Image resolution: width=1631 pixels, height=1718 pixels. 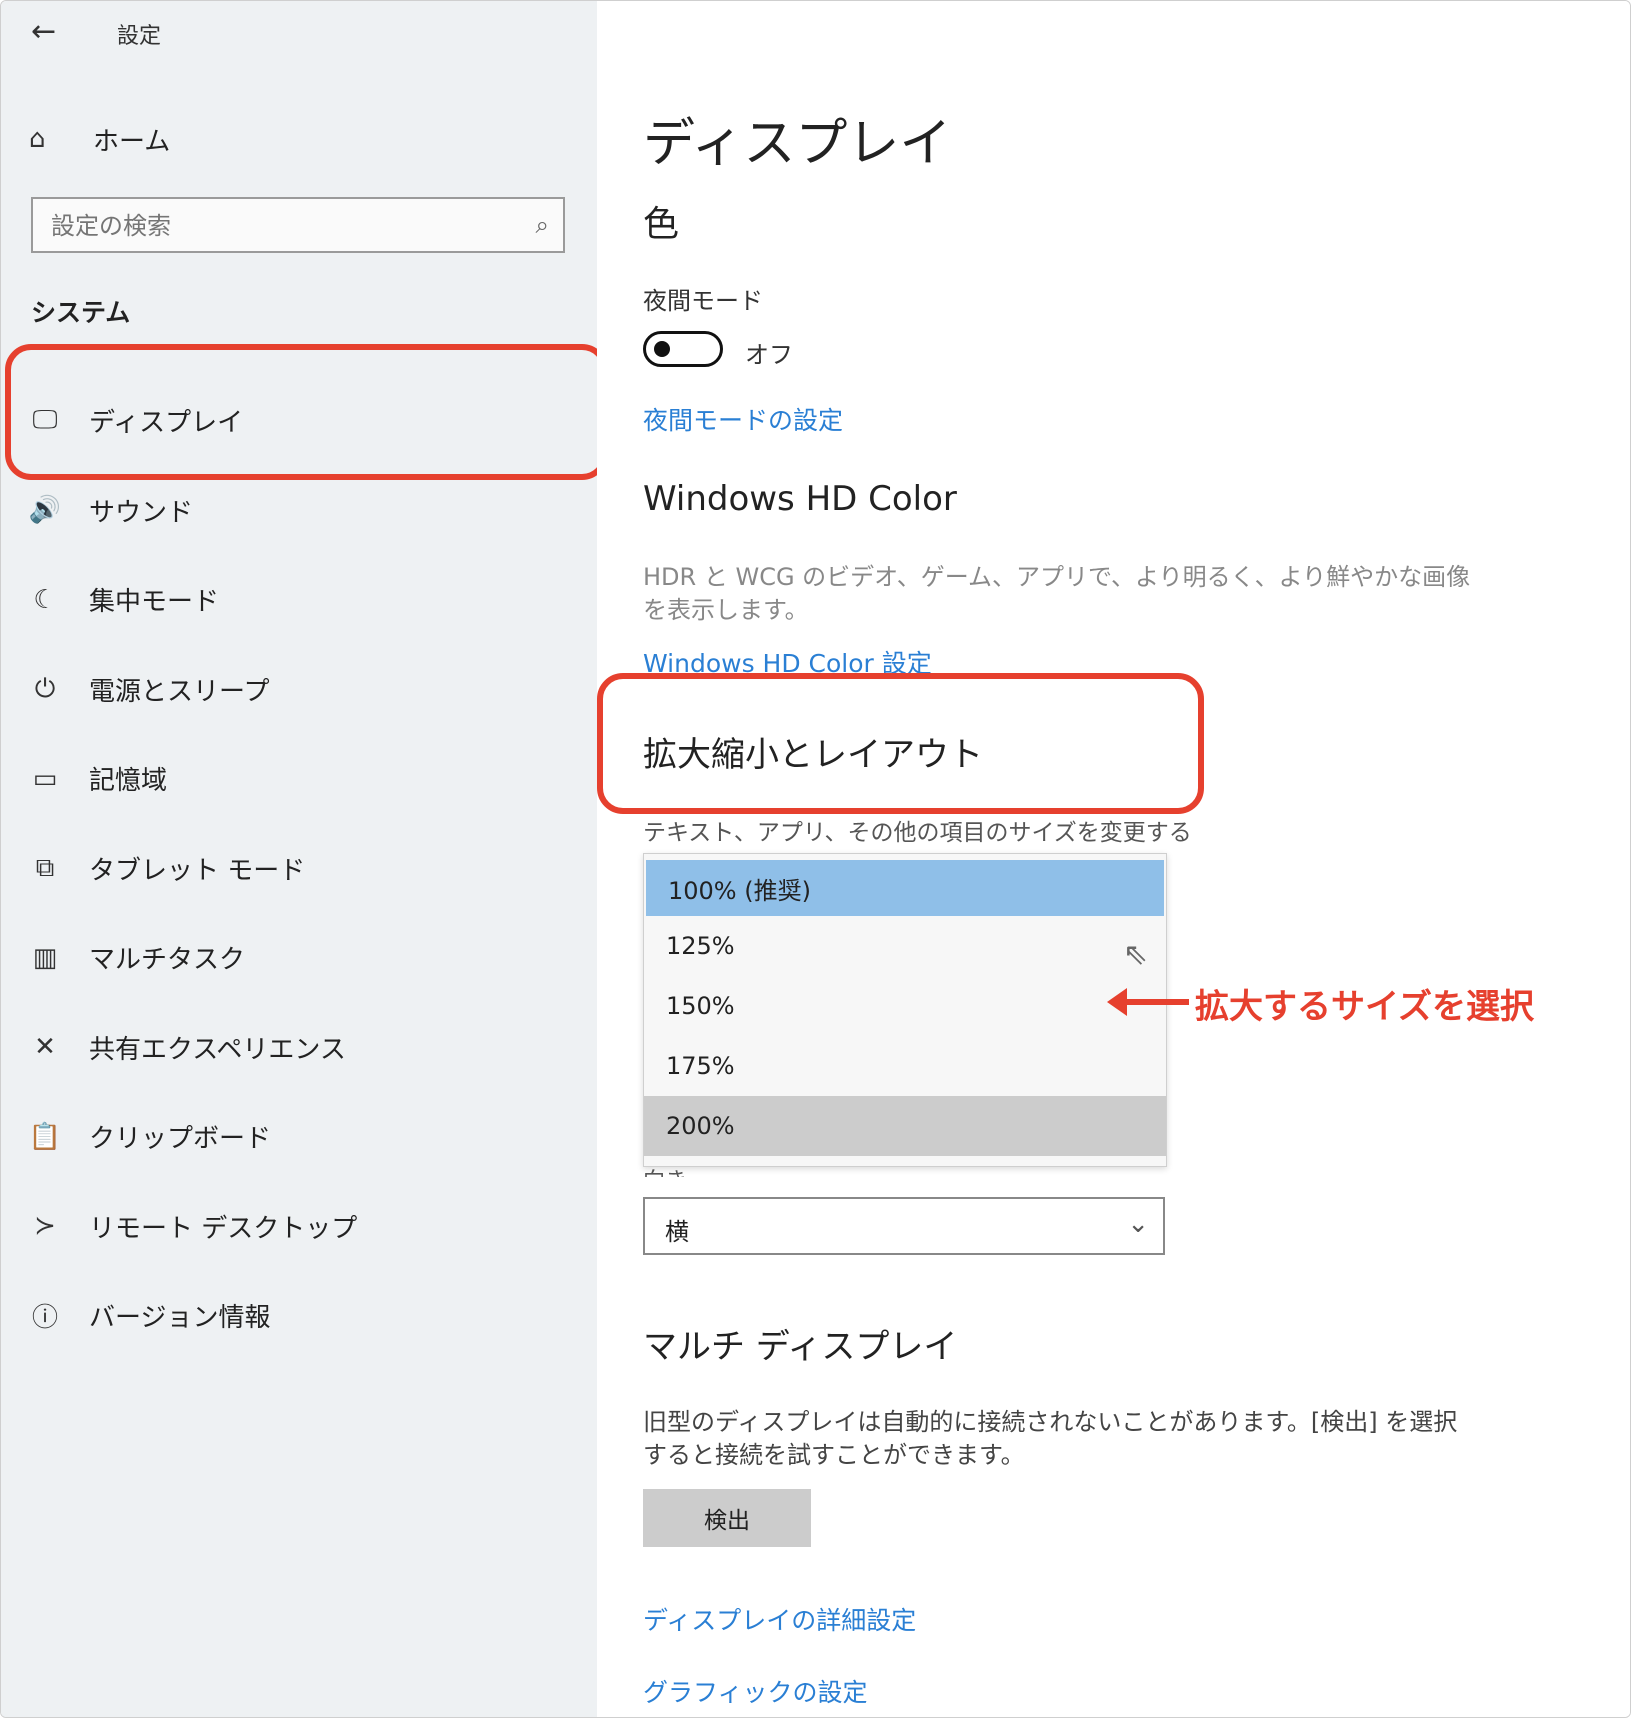 I want to click on search-icon: ⌕, so click(x=542, y=225).